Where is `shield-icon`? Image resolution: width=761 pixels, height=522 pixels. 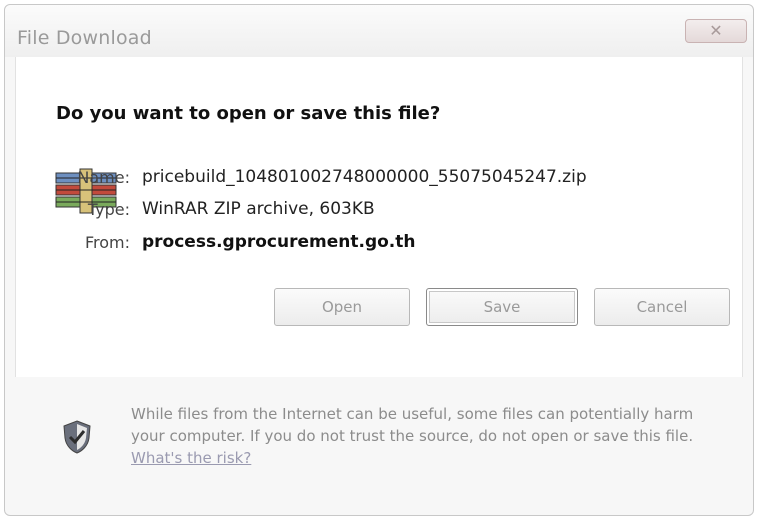 shield-icon is located at coordinates (77, 437).